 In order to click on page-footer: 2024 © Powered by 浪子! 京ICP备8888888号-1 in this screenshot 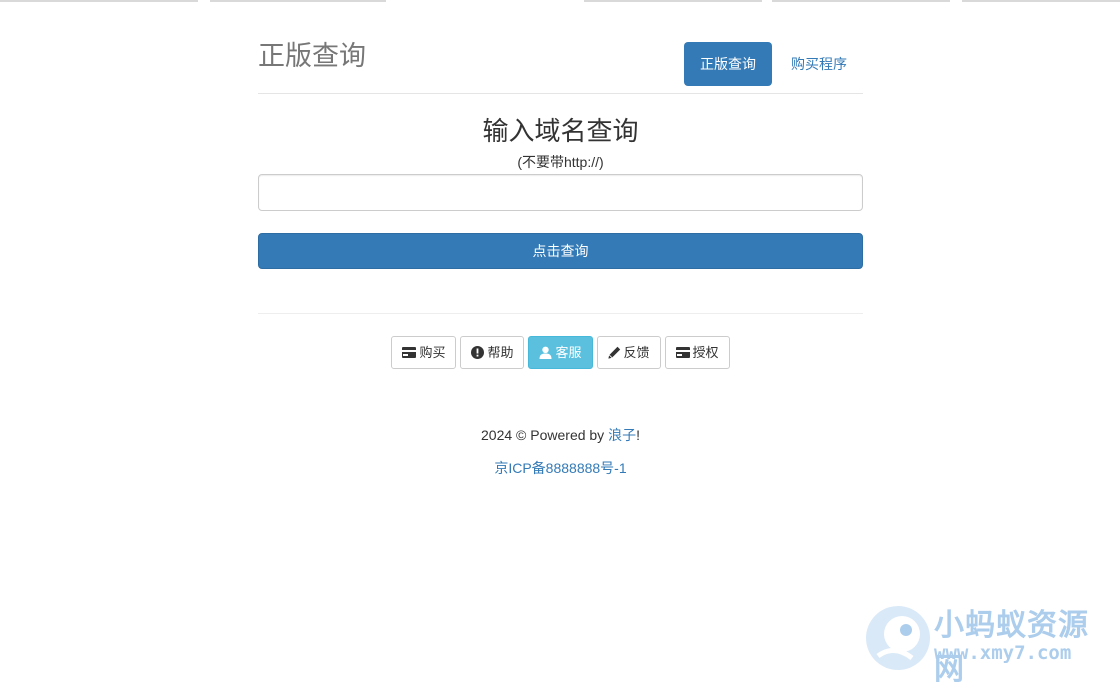, I will do `click(560, 451)`.